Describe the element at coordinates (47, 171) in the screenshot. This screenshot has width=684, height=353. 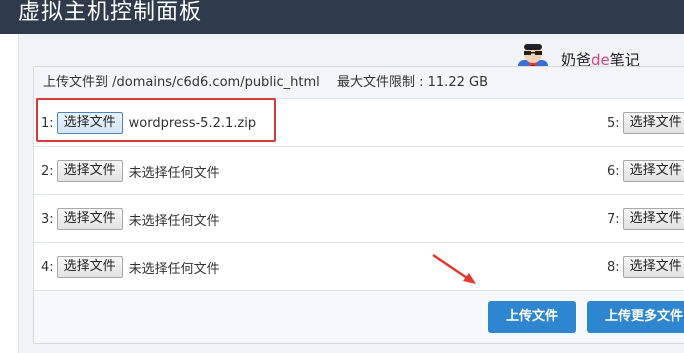
I see `file-slot-number: 2:` at that location.